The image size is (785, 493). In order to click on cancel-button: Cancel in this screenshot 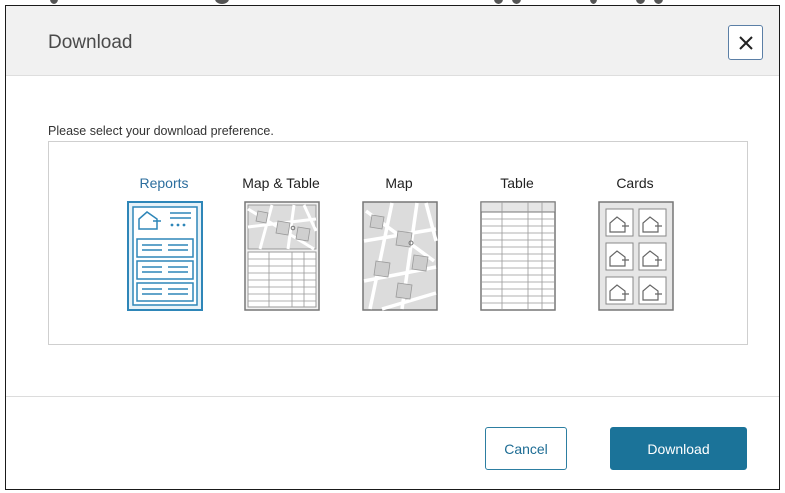, I will do `click(526, 448)`.